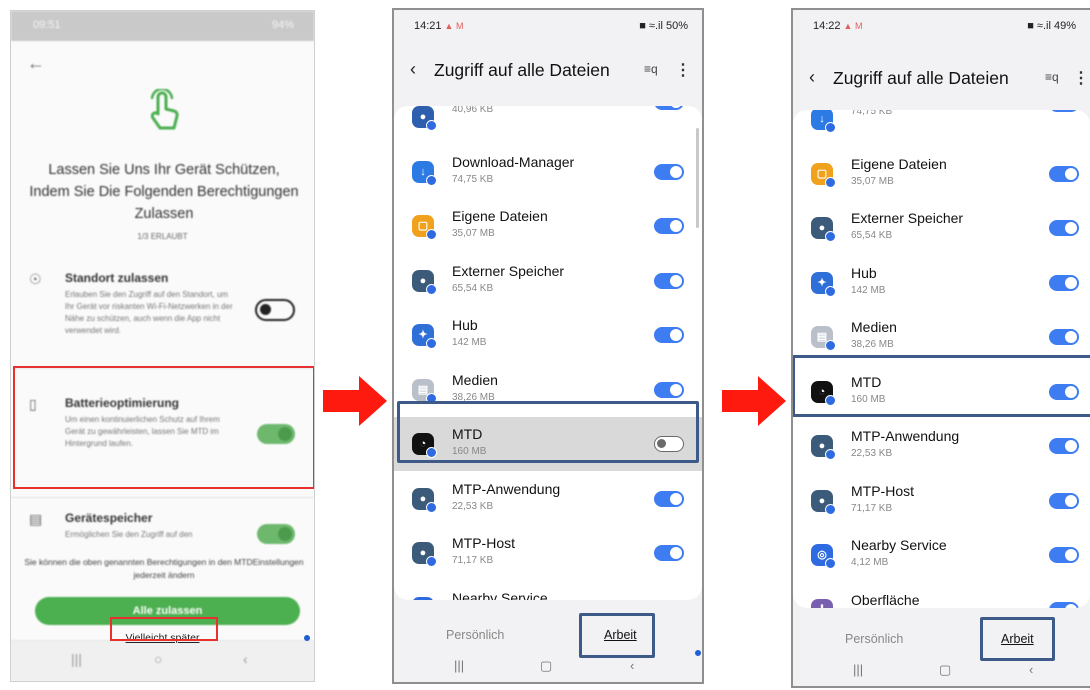 Image resolution: width=1090 pixels, height=690 pixels. What do you see at coordinates (428, 26) in the screenshot?
I see `status-time: 14:21` at bounding box center [428, 26].